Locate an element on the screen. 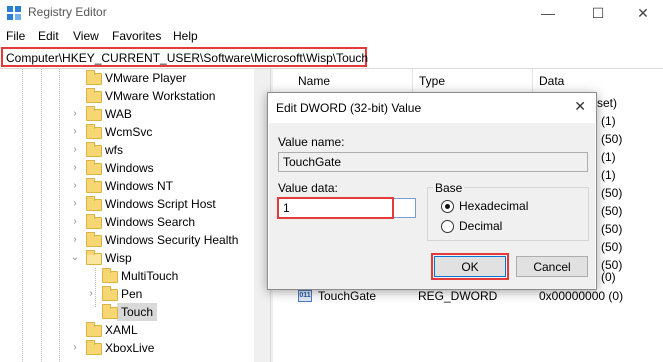 This screenshot has height=362, width=663. column-header-data: Data is located at coordinates (598, 81).